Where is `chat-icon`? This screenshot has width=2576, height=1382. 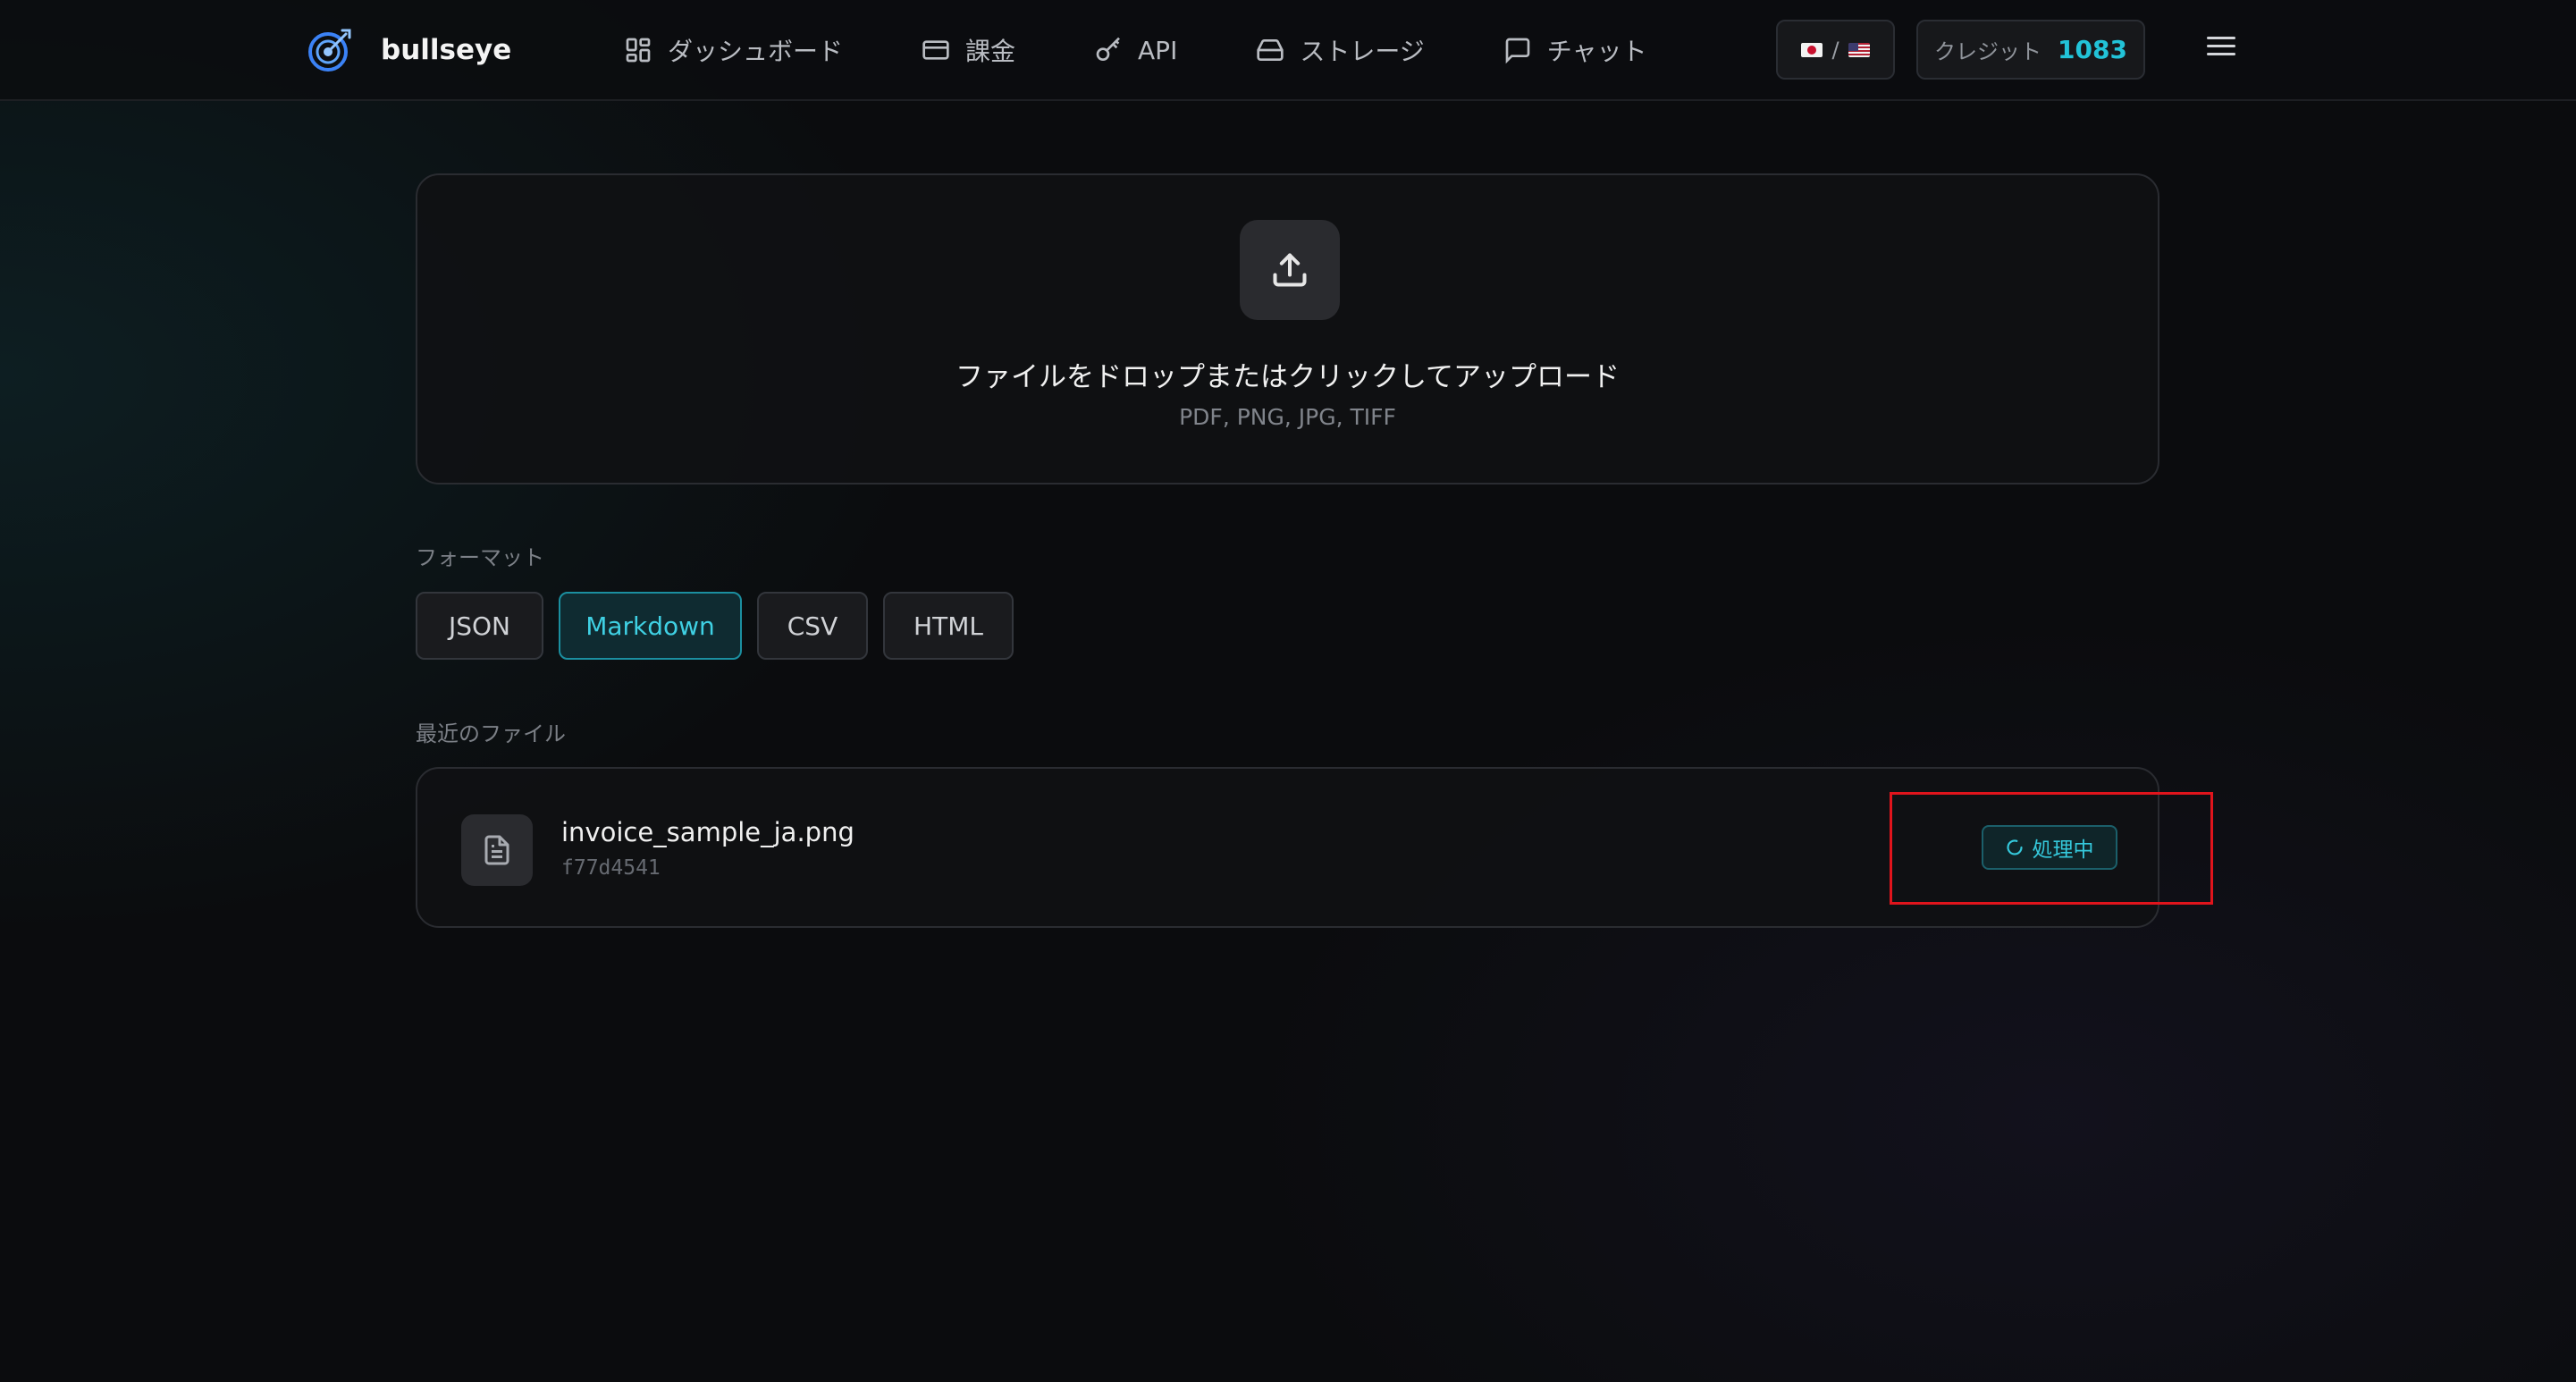 chat-icon is located at coordinates (1518, 51).